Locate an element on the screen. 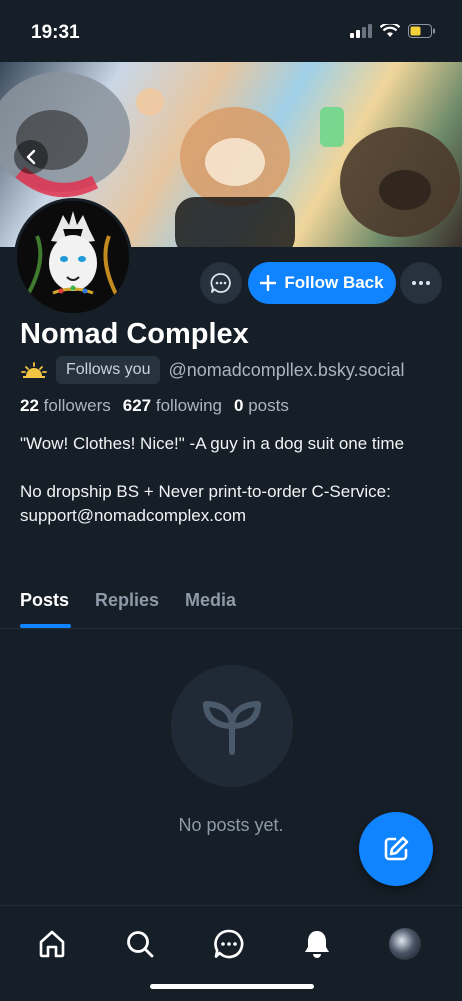  posts-stat: 0 posts is located at coordinates (261, 406).